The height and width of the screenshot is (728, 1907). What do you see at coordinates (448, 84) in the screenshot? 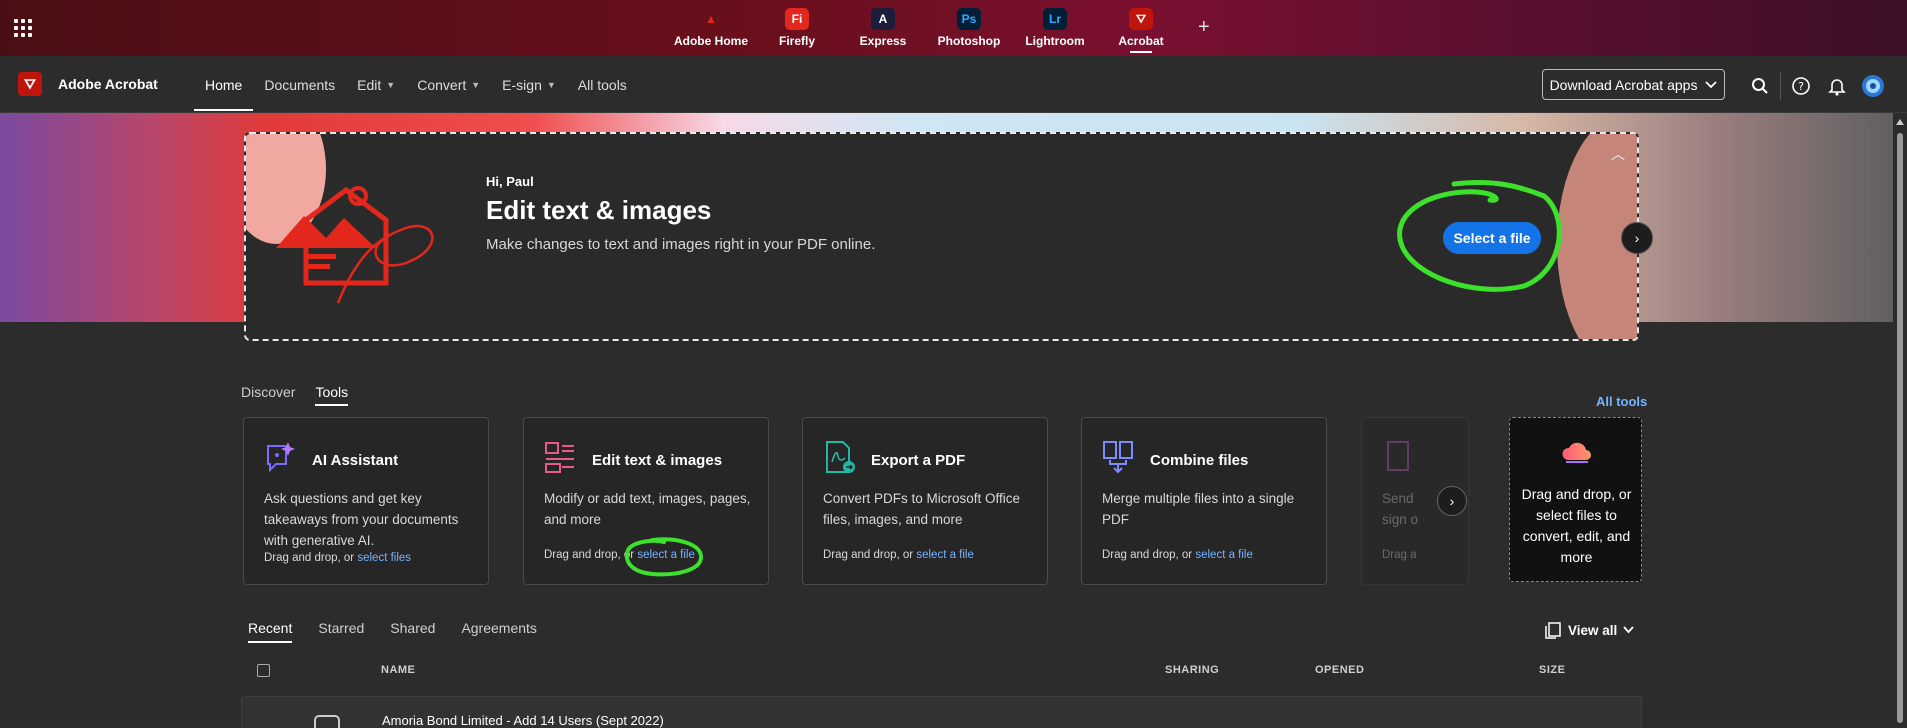
I see `nav-convert: Convert ▼` at bounding box center [448, 84].